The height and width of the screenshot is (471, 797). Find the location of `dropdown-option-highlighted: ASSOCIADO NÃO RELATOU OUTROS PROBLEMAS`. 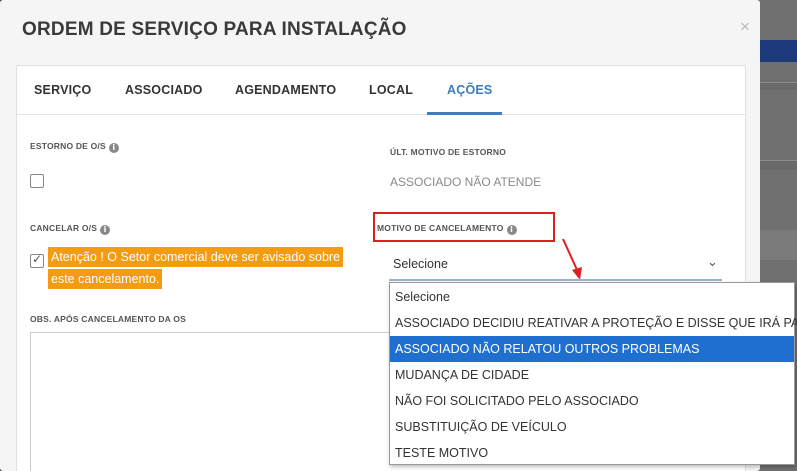

dropdown-option-highlighted: ASSOCIADO NÃO RELATOU OUTROS PROBLEMAS is located at coordinates (592, 349).